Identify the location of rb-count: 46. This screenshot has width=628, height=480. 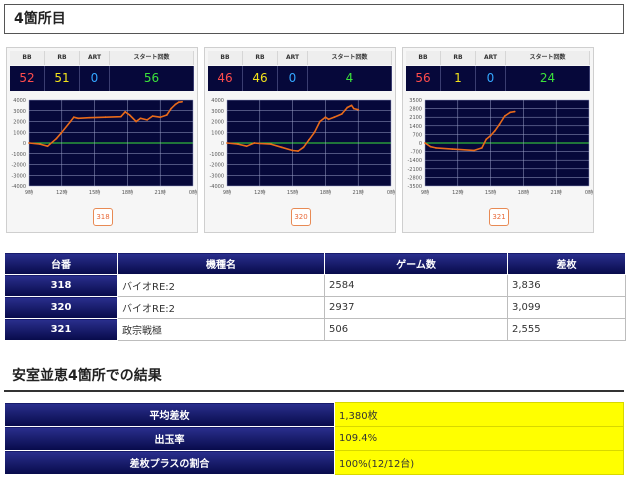
(260, 78).